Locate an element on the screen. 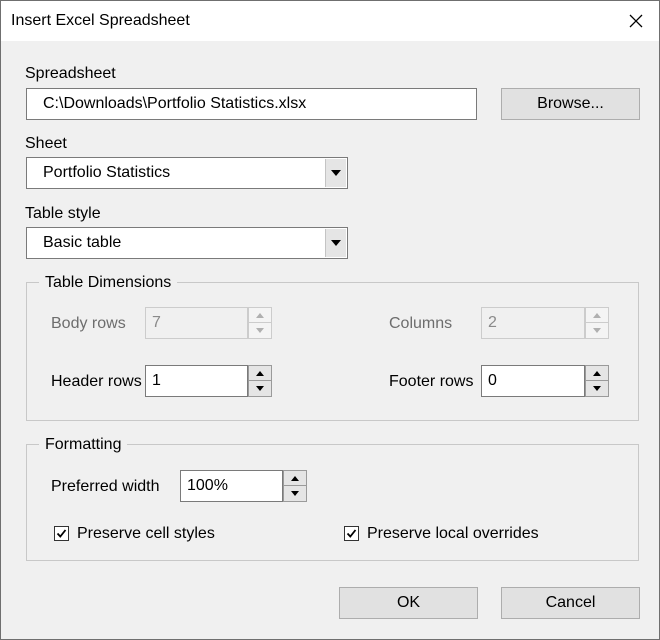  columns-up-button is located at coordinates (597, 315).